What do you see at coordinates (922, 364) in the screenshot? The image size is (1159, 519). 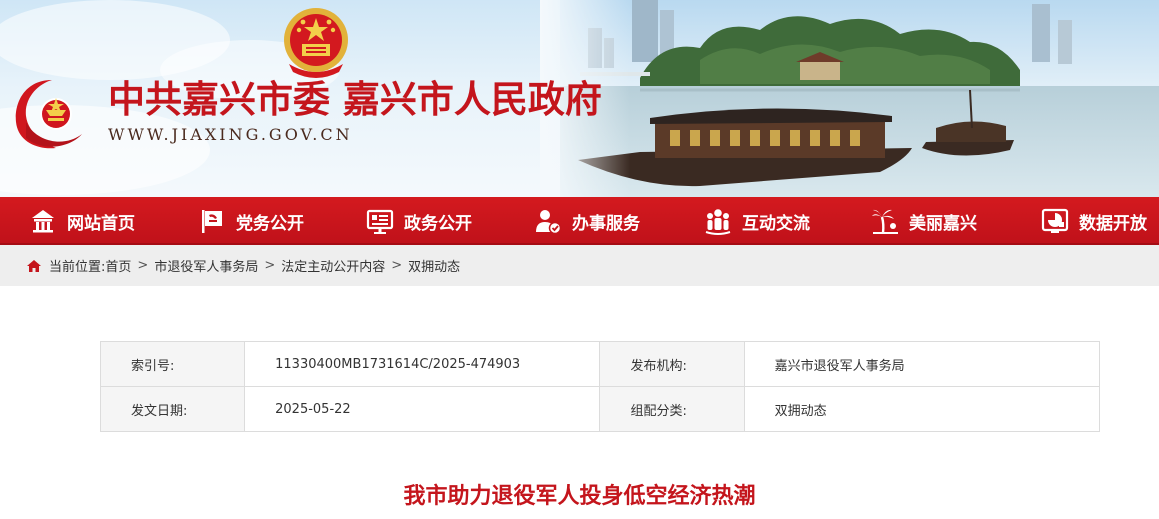 I see `publisher-value: 嘉兴市退役军人事务局` at bounding box center [922, 364].